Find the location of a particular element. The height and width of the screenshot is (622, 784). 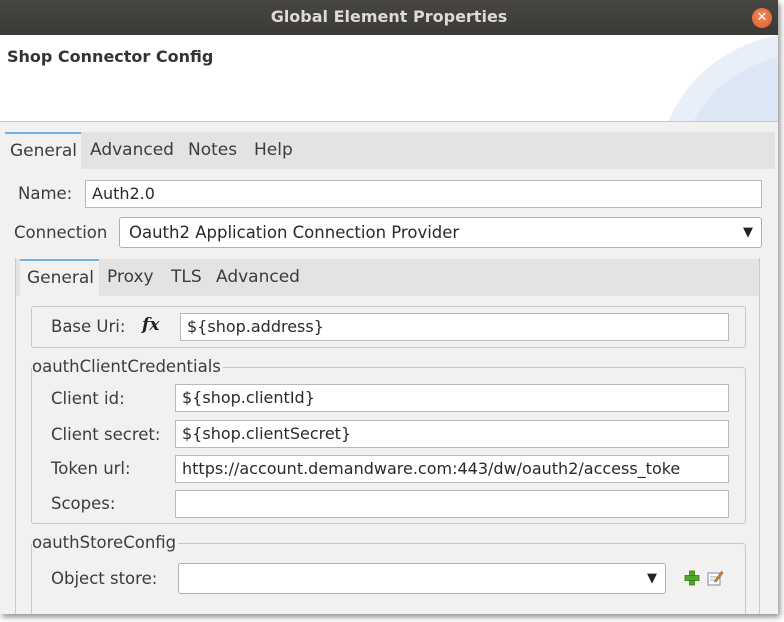

tab-general: General is located at coordinates (43, 150).